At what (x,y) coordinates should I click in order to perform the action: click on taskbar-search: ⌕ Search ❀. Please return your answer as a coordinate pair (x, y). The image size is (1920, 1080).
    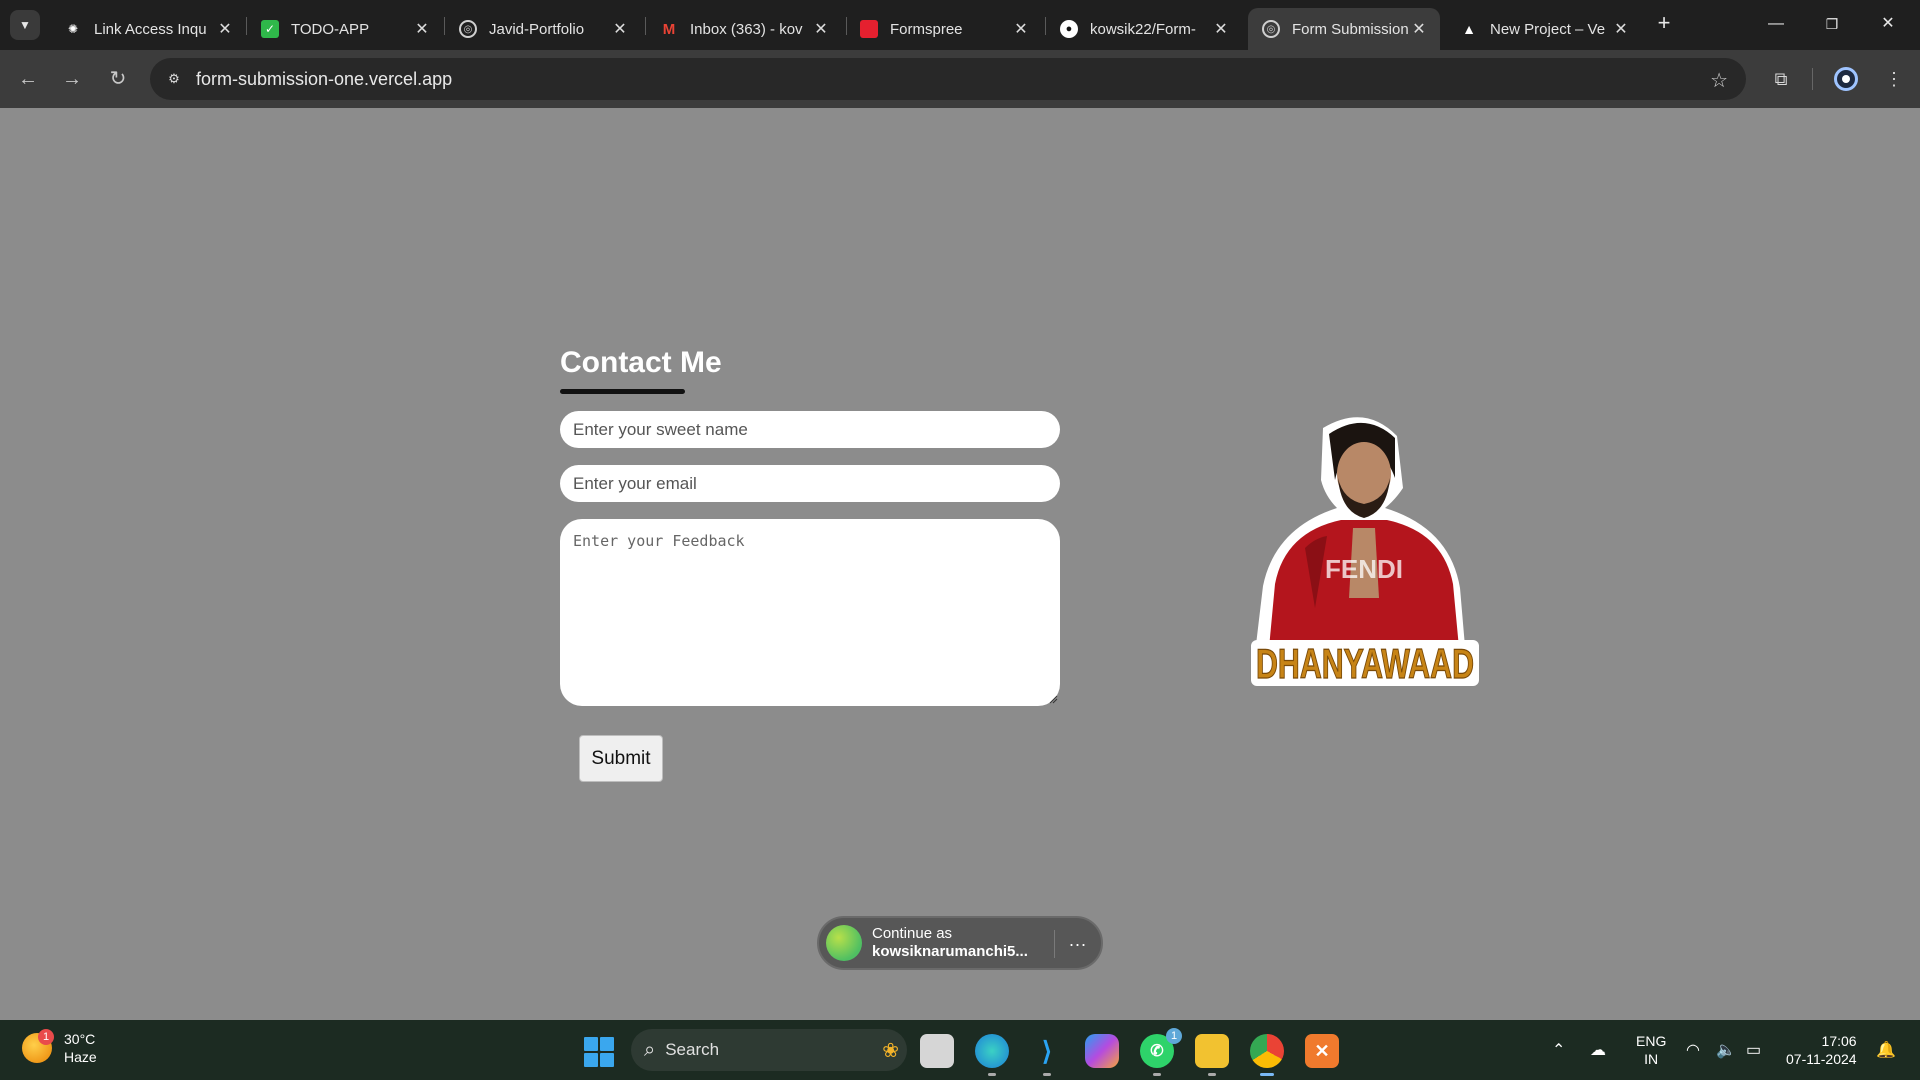
    Looking at the image, I should click on (769, 1050).